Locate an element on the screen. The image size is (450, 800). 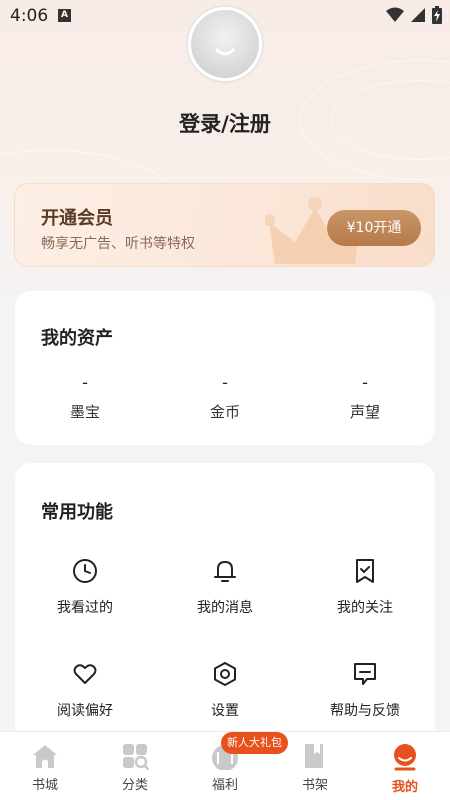
clock-icon is located at coordinates (85, 571).